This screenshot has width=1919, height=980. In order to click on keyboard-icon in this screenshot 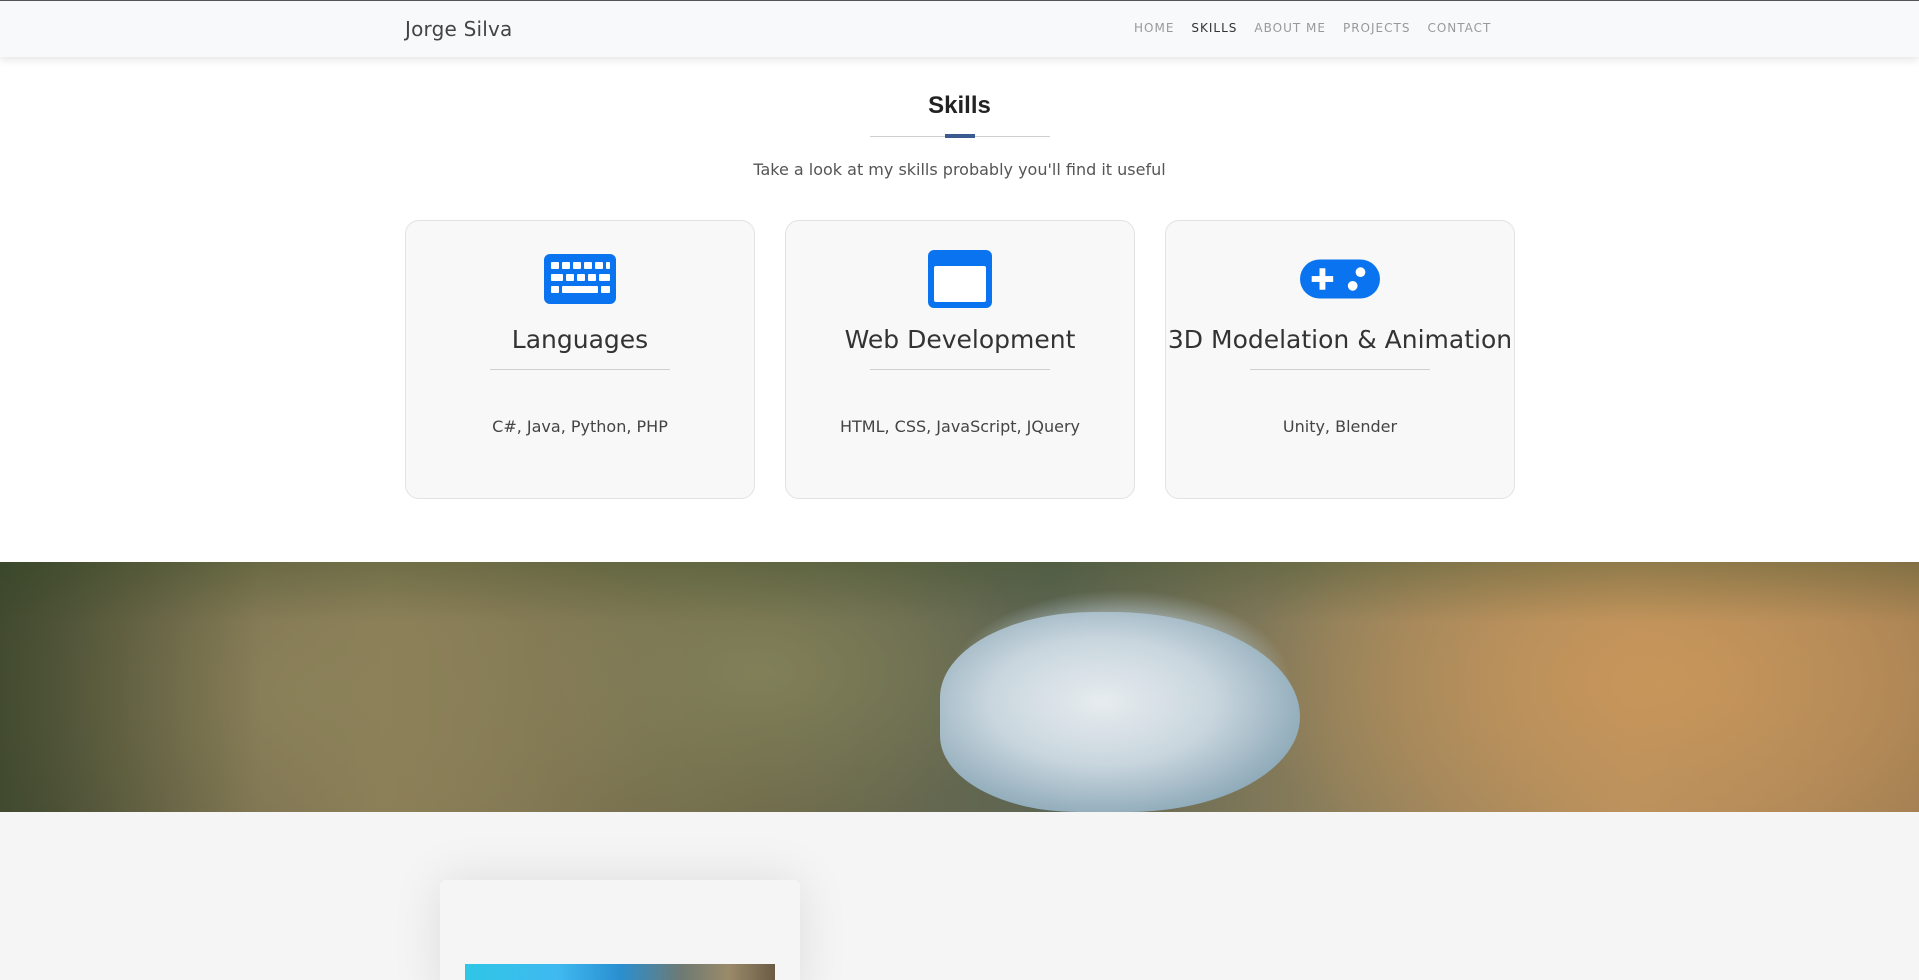, I will do `click(580, 279)`.